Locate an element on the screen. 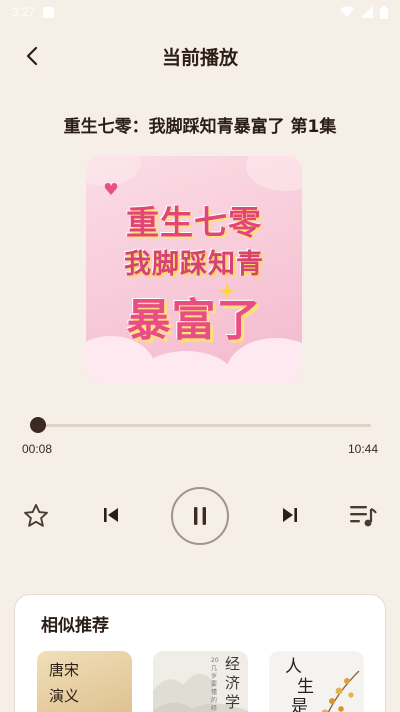 Image resolution: width=400 pixels, height=712 pixels. heart-icon is located at coordinates (111, 189).